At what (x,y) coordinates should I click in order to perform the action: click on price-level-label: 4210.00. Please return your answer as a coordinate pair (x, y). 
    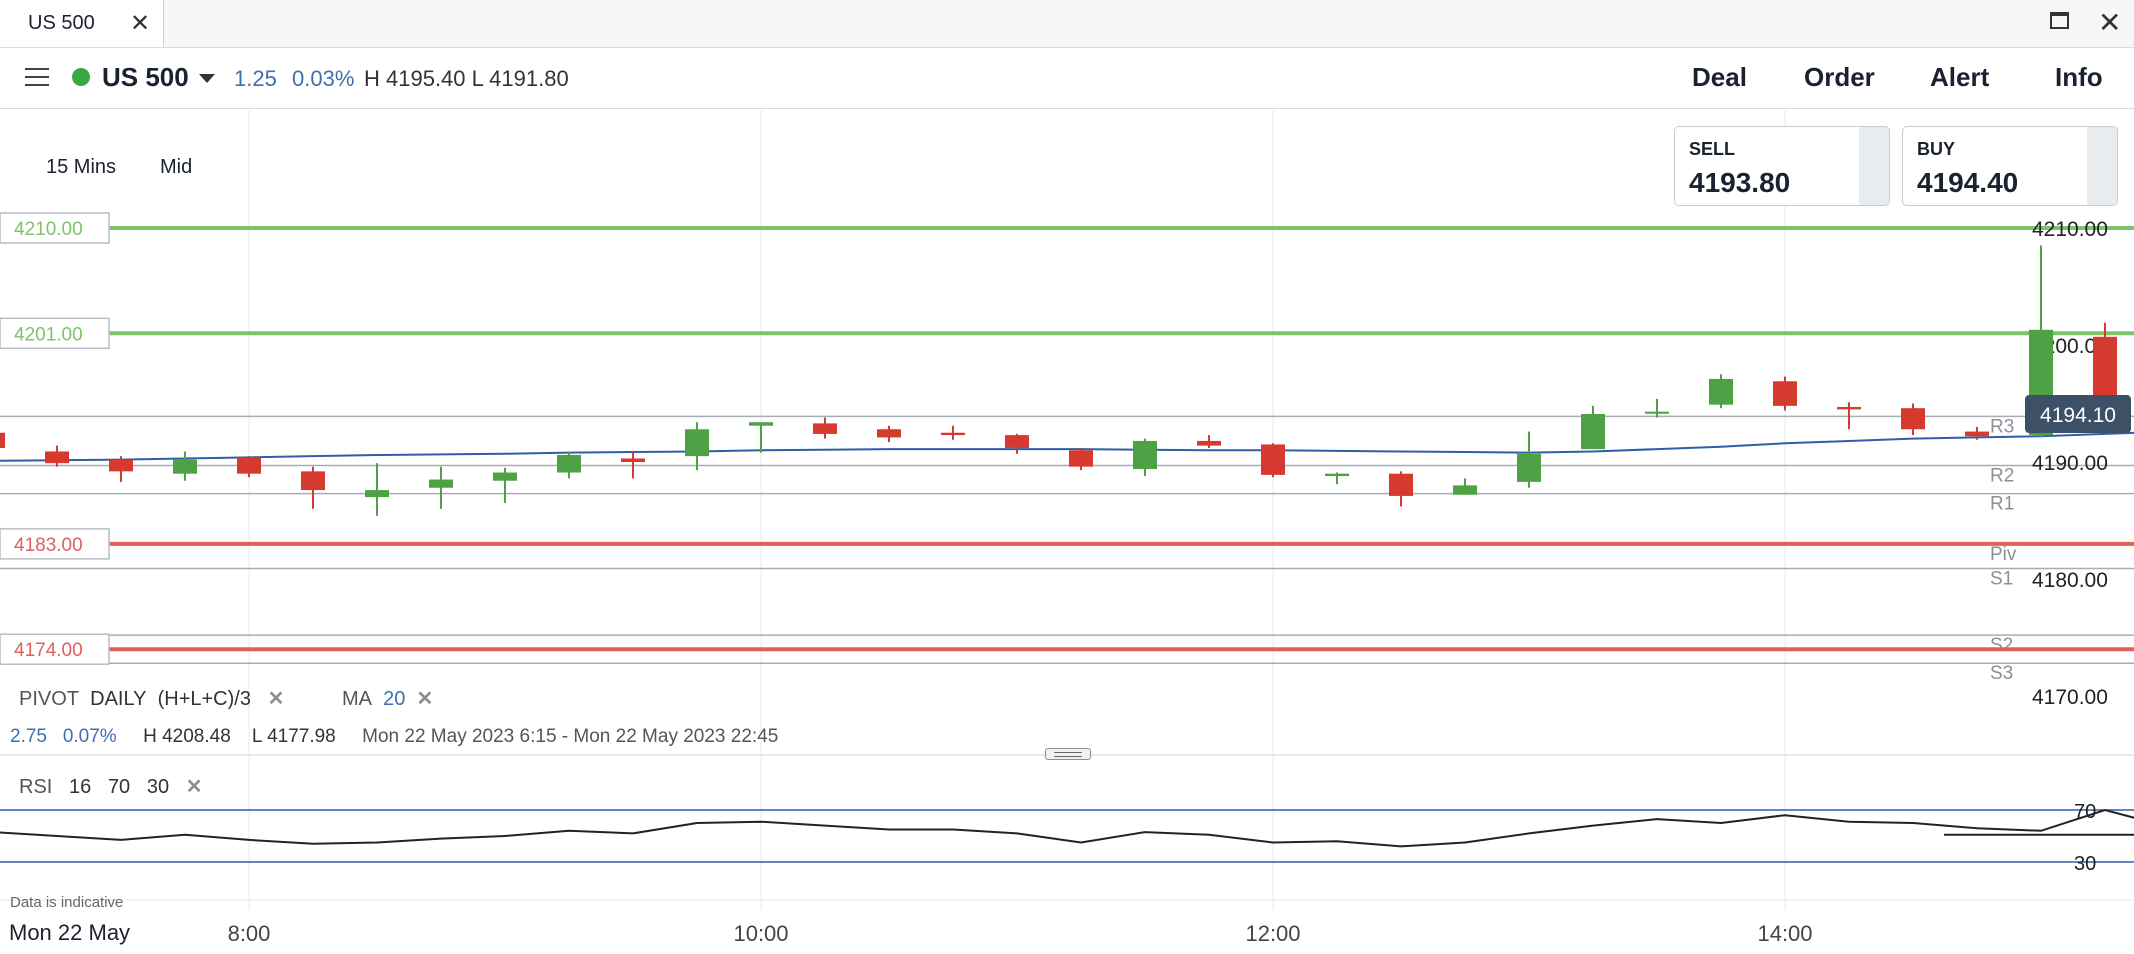
    Looking at the image, I should click on (48, 229).